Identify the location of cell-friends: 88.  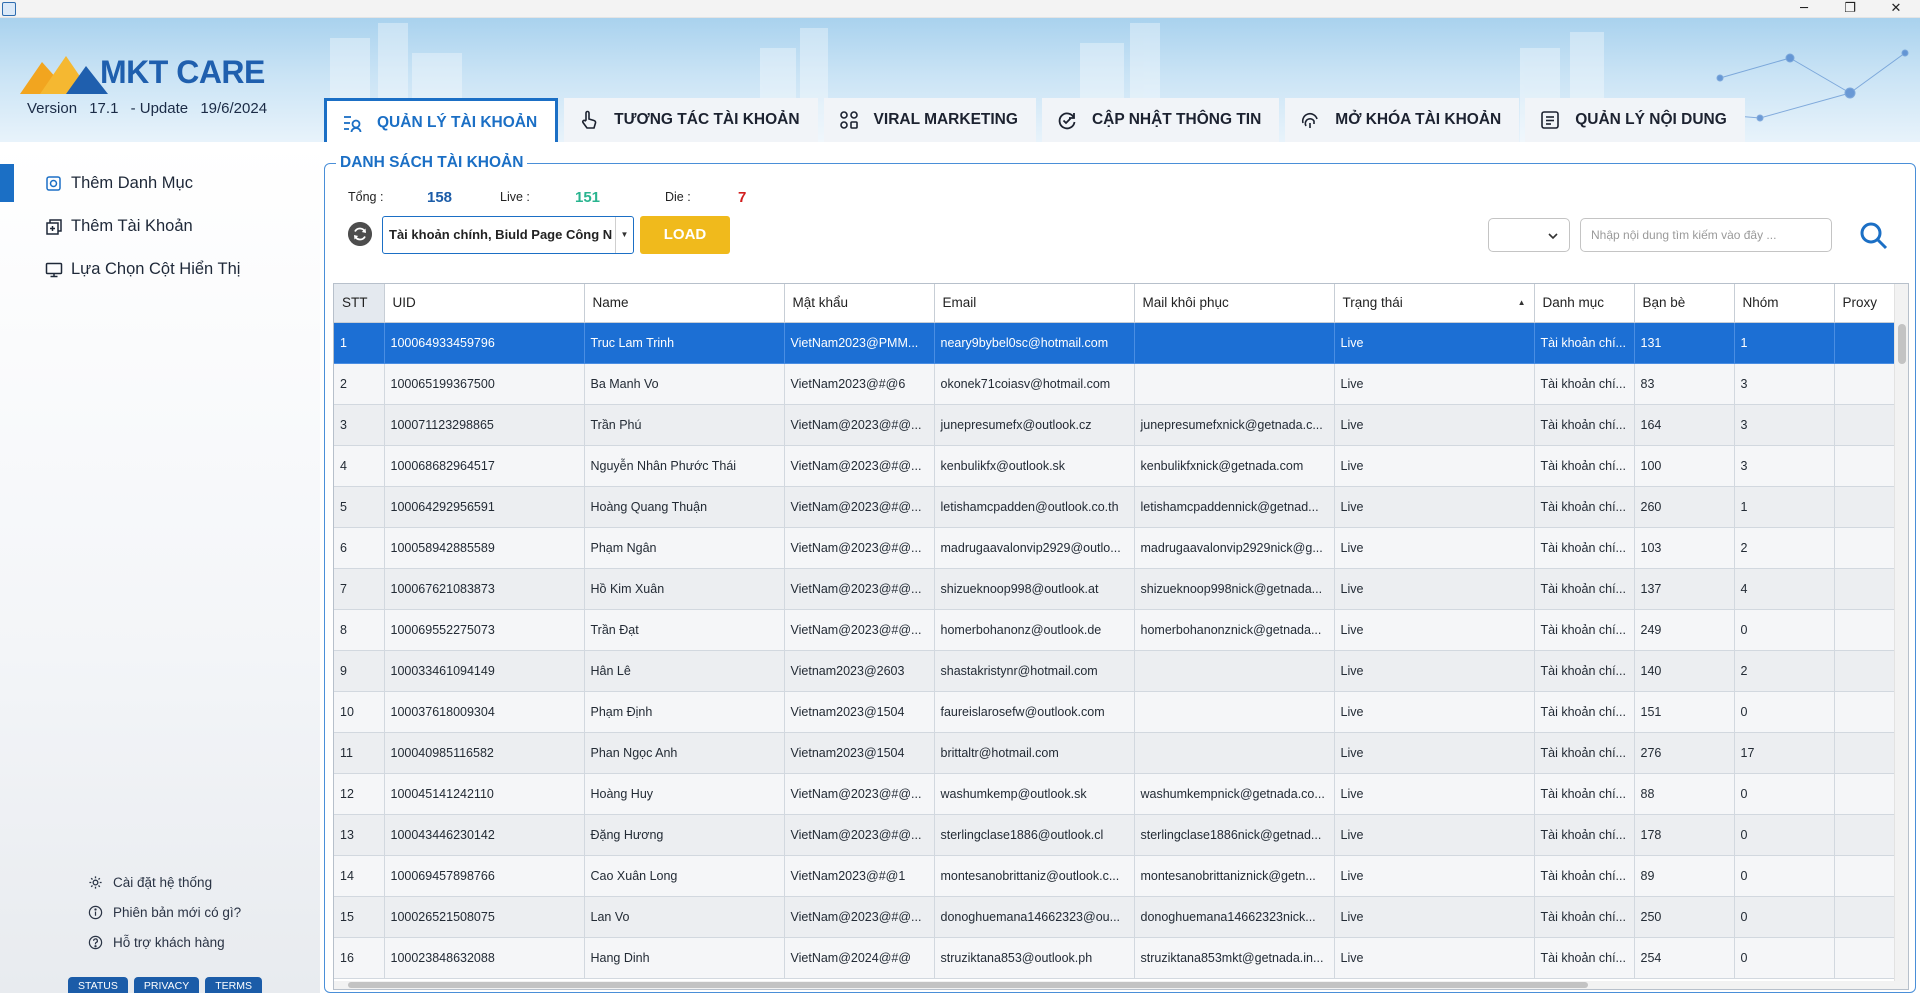
(1684, 794).